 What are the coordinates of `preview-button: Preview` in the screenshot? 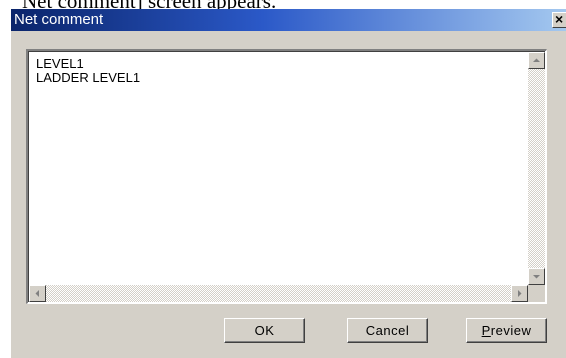 It's located at (506, 330).